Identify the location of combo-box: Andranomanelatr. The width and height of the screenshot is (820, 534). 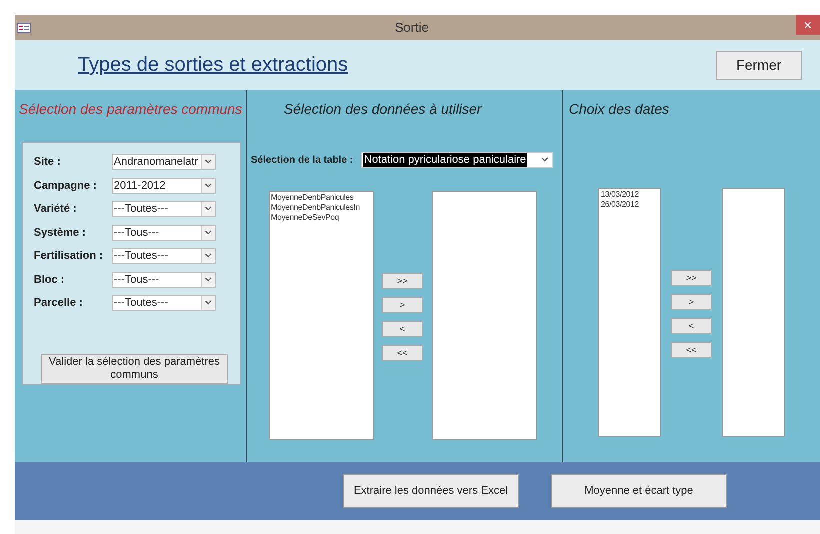
(164, 162).